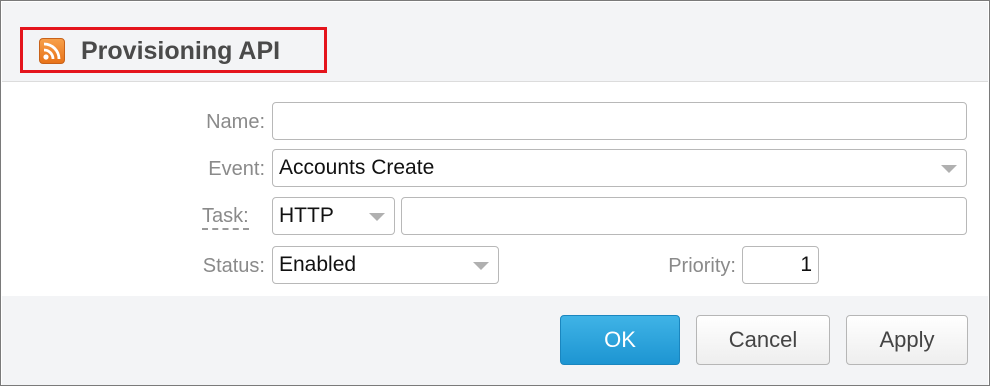 The image size is (990, 386). Describe the element at coordinates (236, 169) in the screenshot. I see `event-label: Event:` at that location.